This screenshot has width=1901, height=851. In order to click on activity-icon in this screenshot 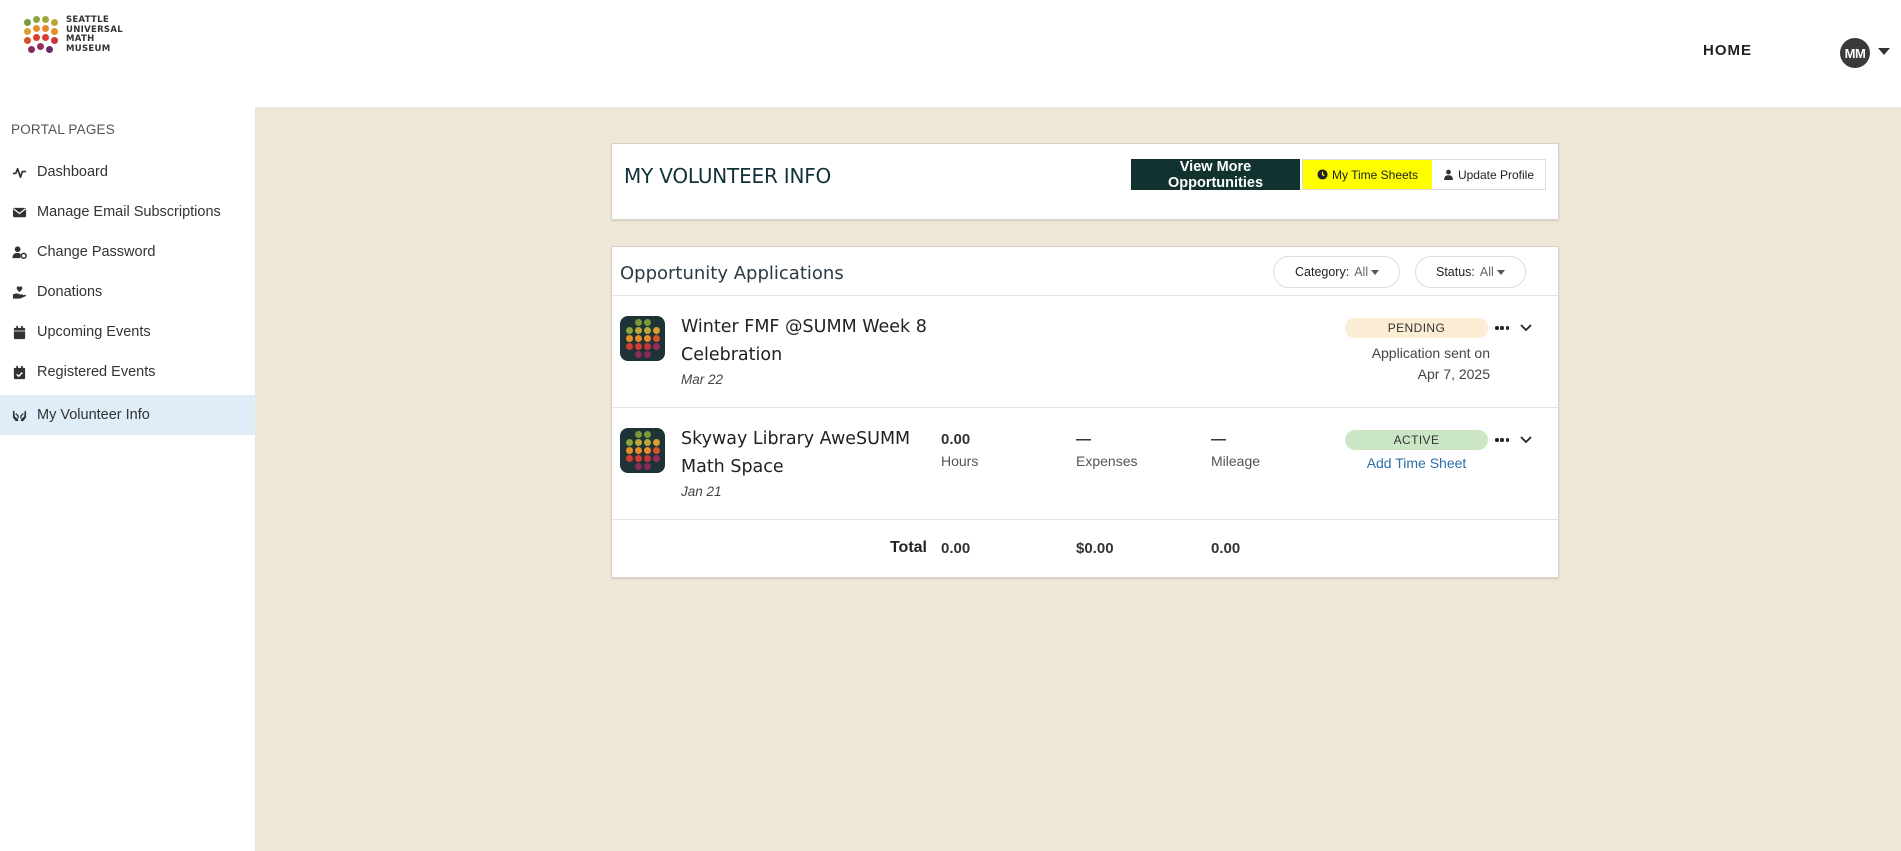, I will do `click(19, 172)`.